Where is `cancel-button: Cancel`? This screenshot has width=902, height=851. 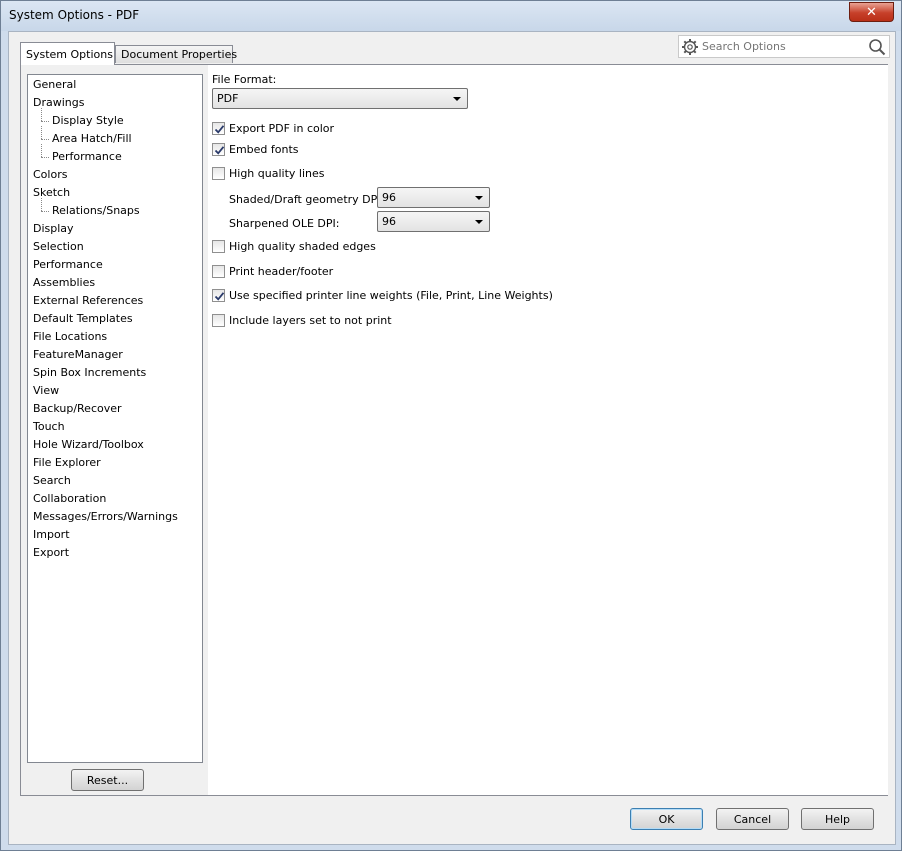 cancel-button: Cancel is located at coordinates (752, 819).